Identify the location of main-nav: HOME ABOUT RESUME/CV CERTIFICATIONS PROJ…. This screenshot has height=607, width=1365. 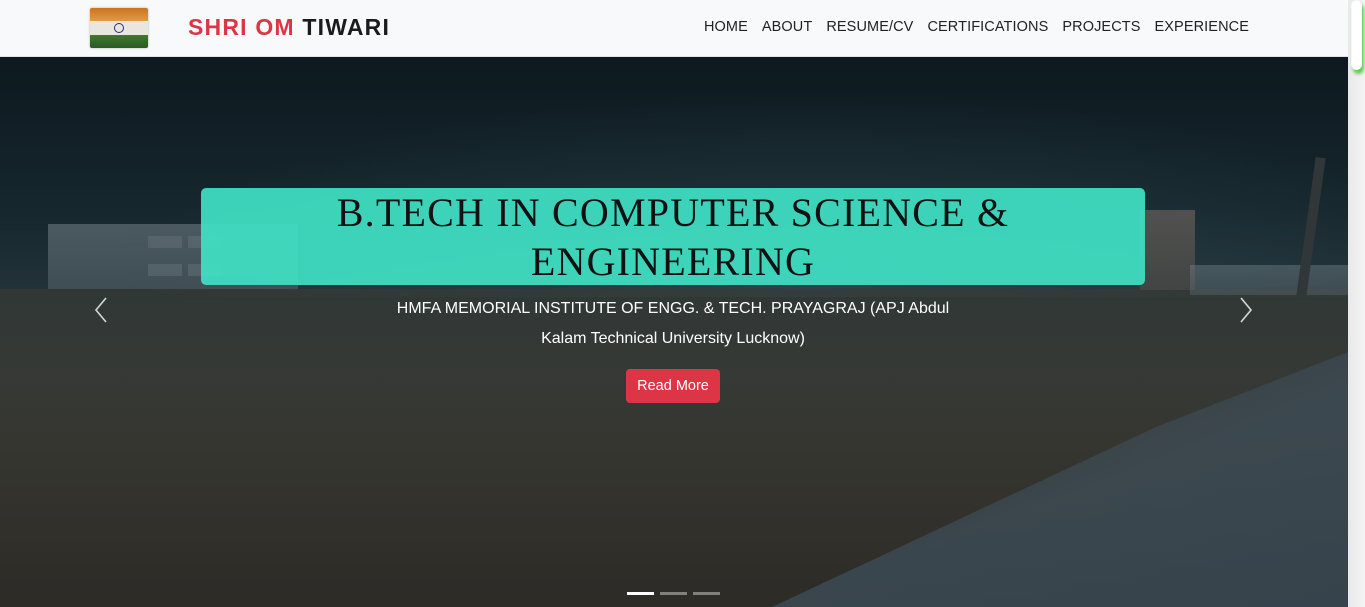
(976, 27).